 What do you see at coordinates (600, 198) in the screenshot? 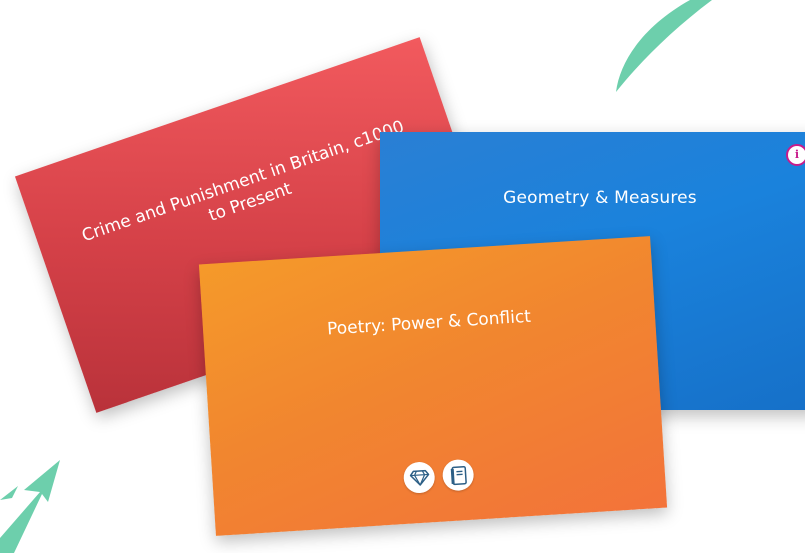
I see `card-title: Geometry & Measures` at bounding box center [600, 198].